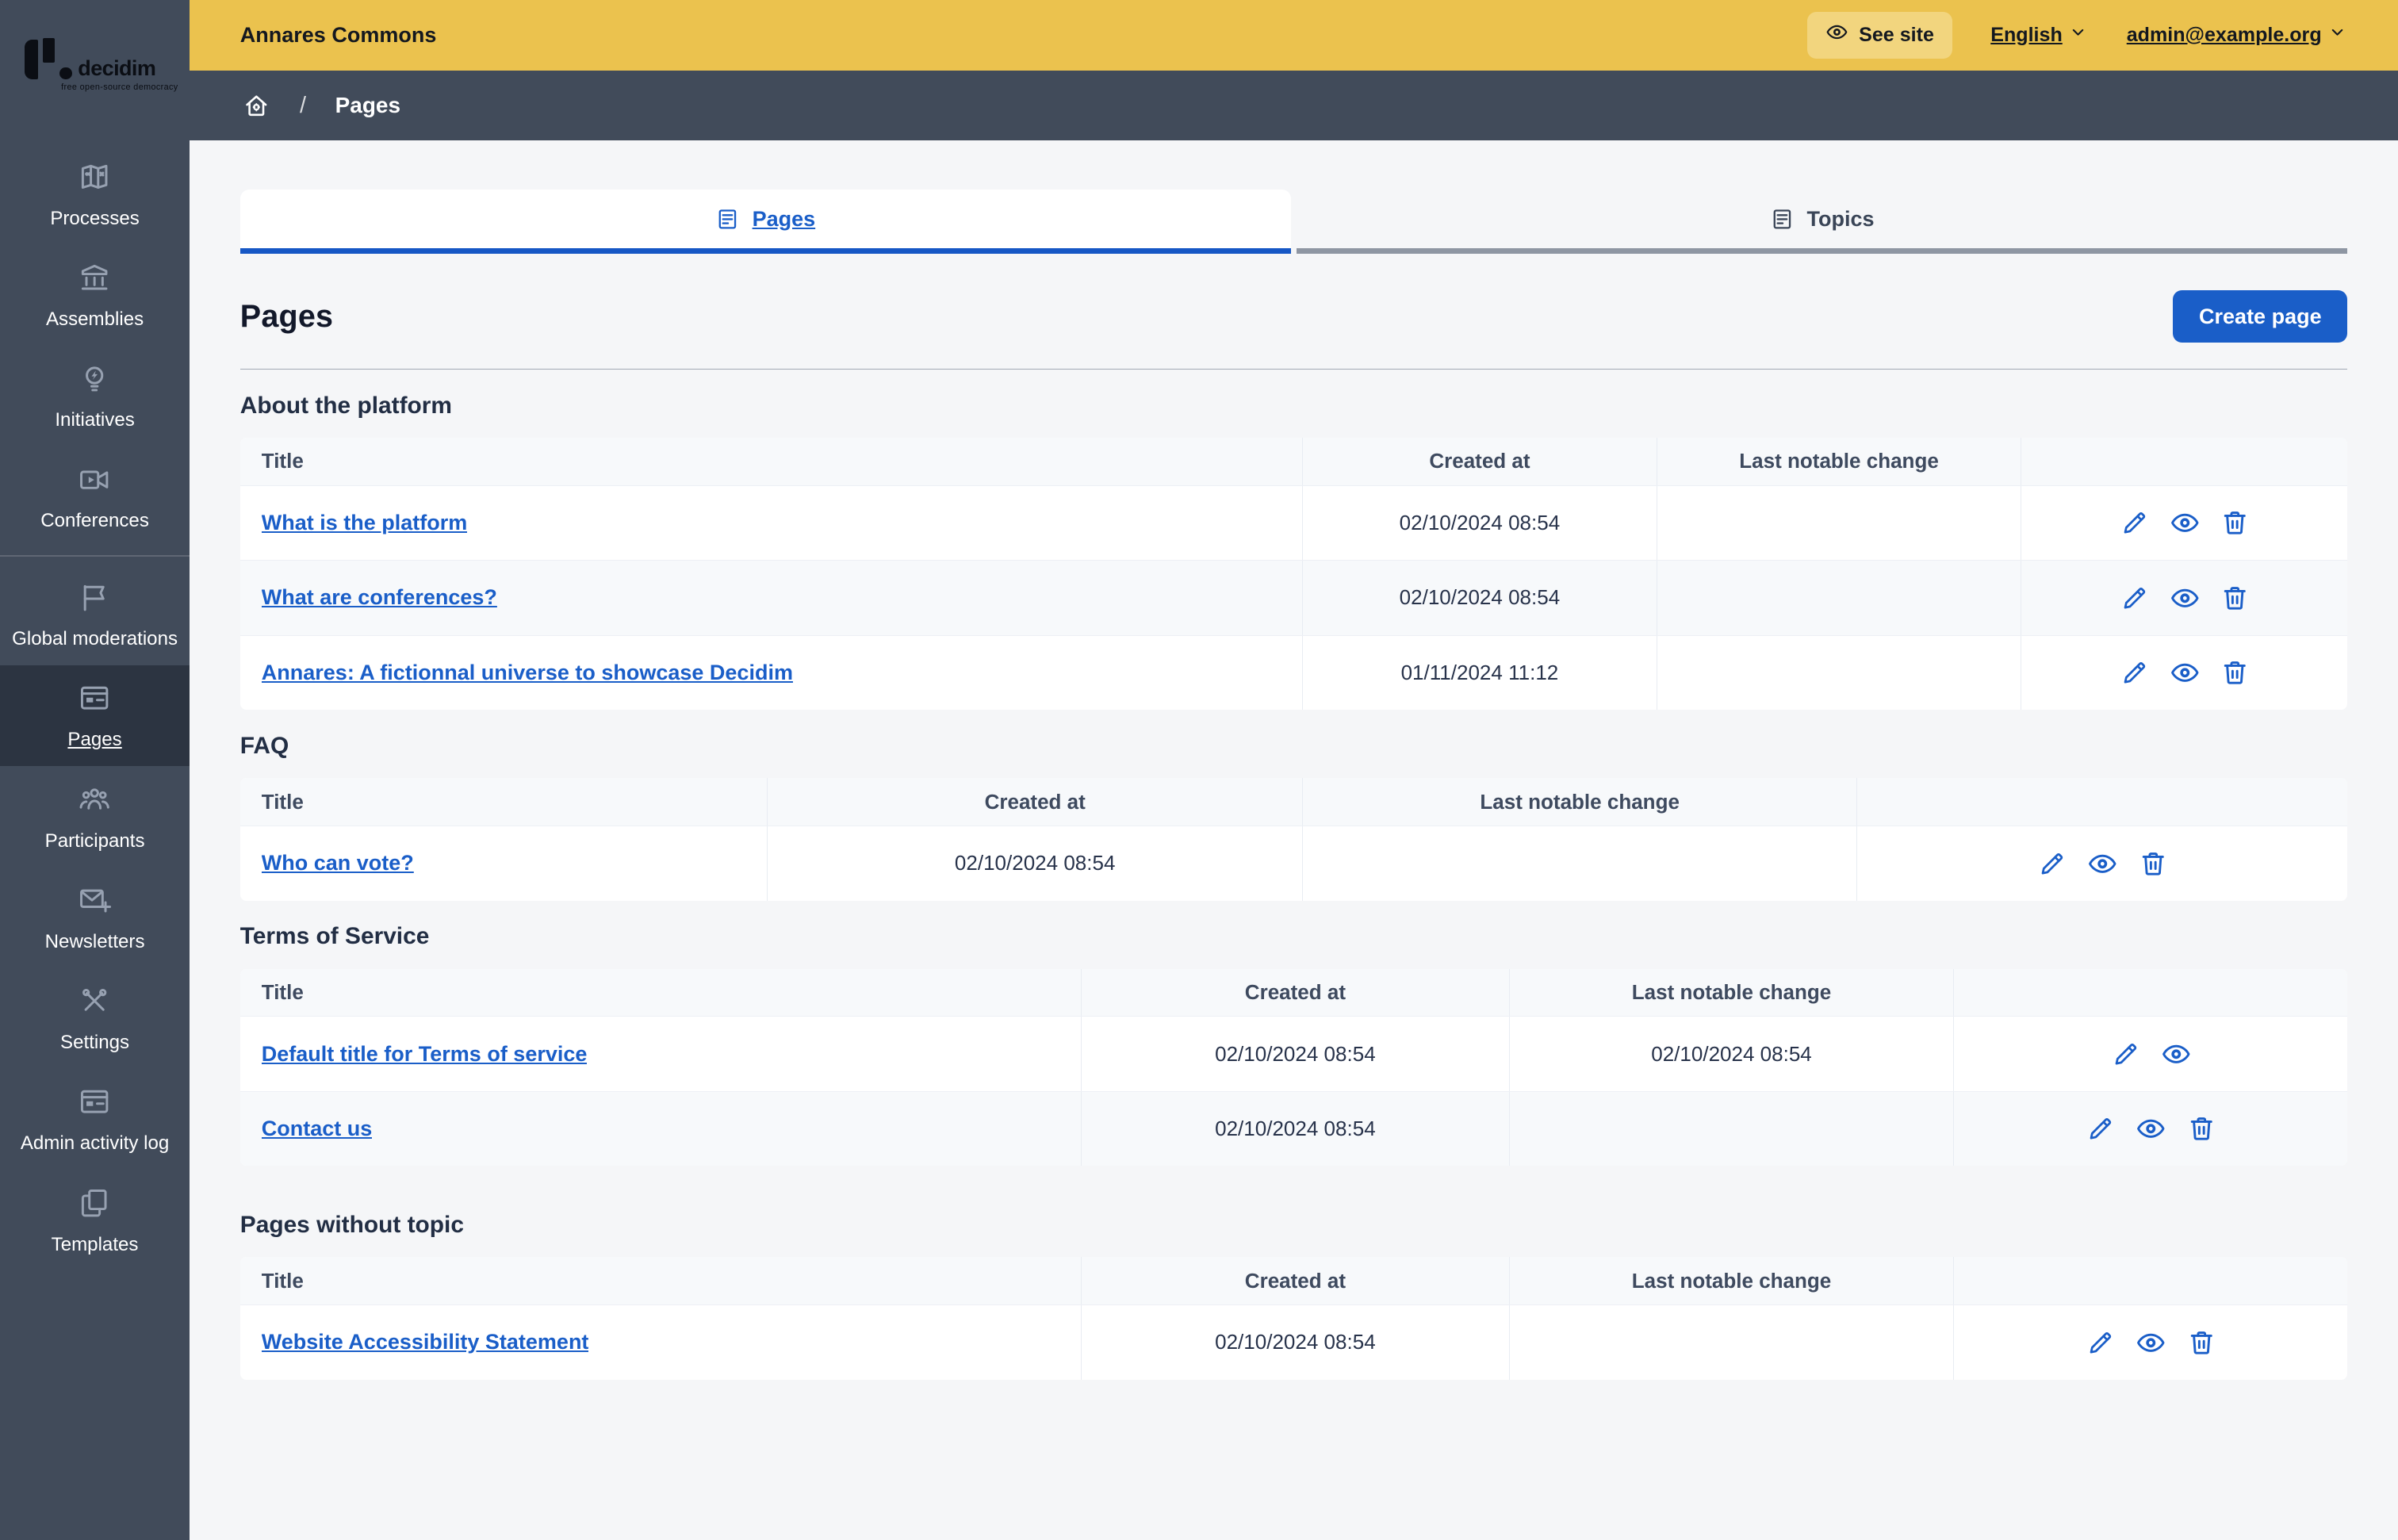  I want to click on sidebar-item-admin-activity-log: Admin activity log, so click(95, 1119).